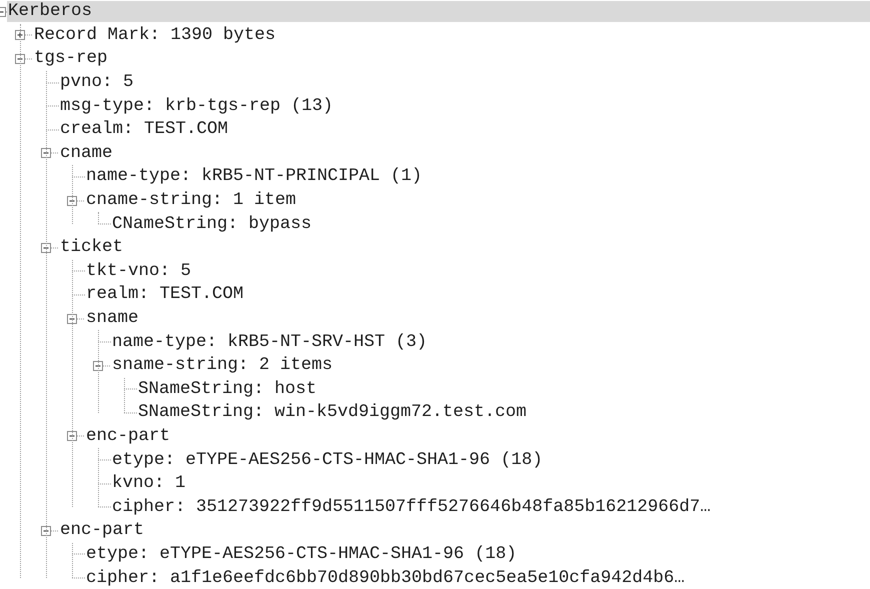 This screenshot has width=870, height=589. Describe the element at coordinates (20, 35) in the screenshot. I see `expand-icon` at that location.